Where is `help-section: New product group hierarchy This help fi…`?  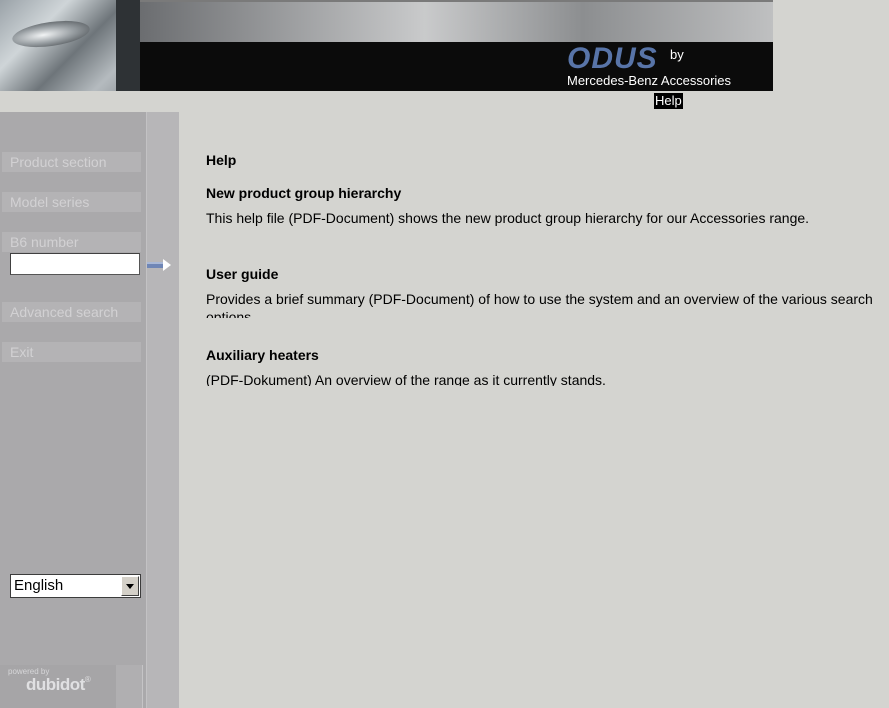
help-section: New product group hierarchy This help fi… is located at coordinates (541, 206).